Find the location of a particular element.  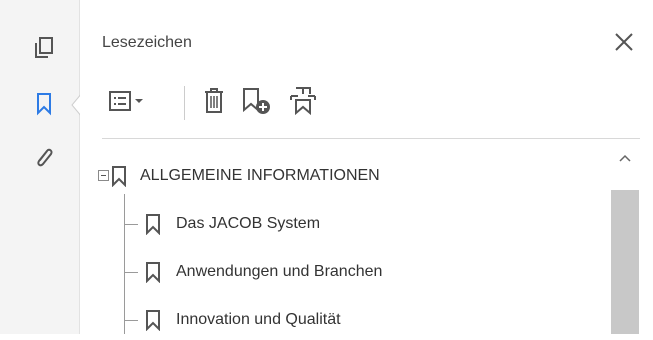

vertical-scrollbar is located at coordinates (625, 237).